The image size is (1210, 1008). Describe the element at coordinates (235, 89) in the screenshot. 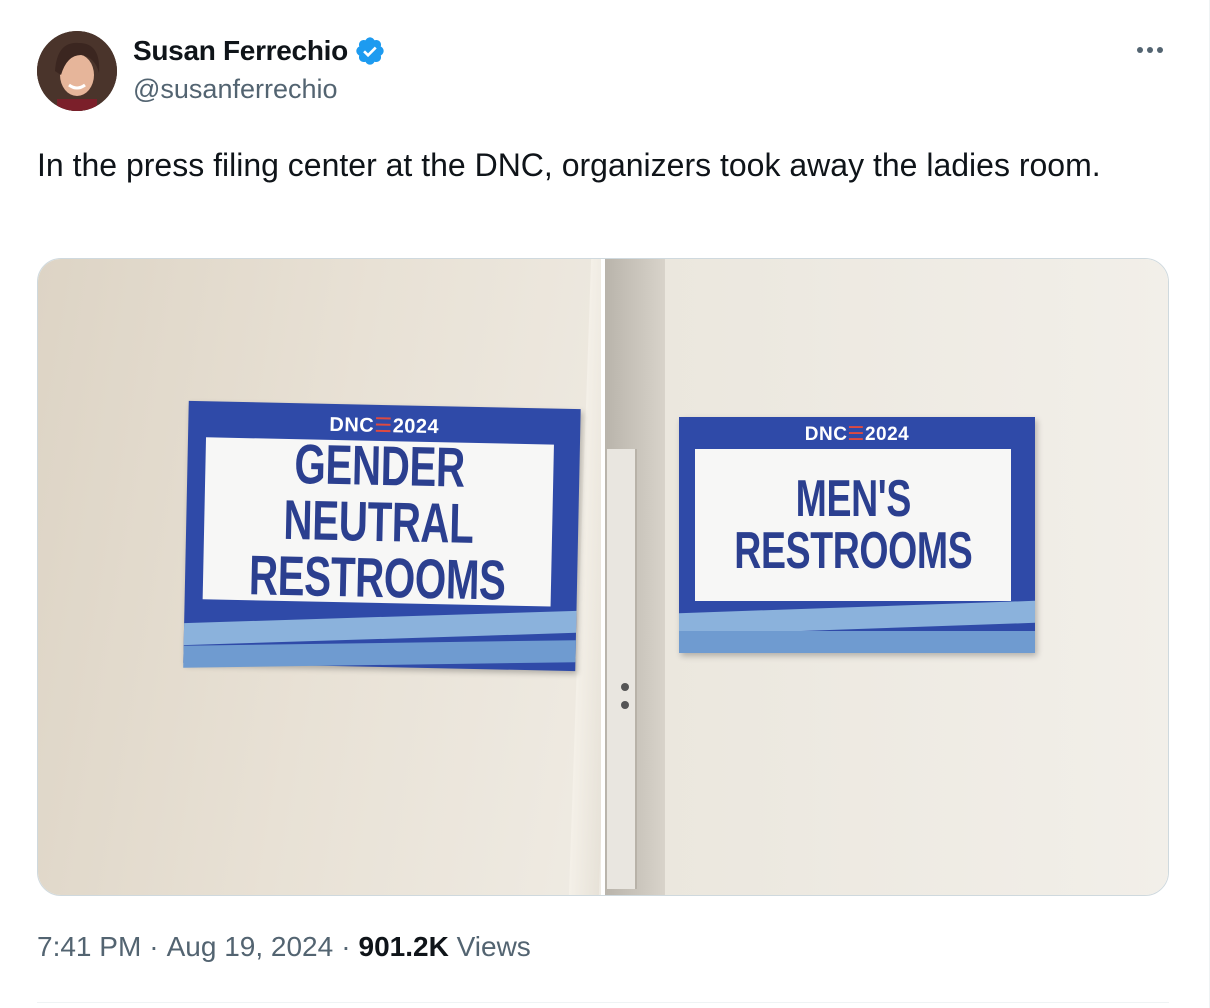

I see `author-handle: @susanferrechio` at that location.